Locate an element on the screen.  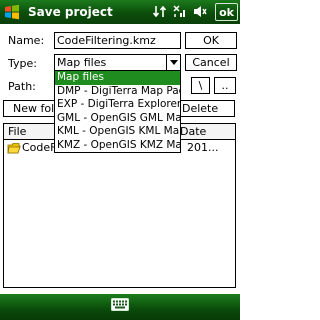
type-dropdown-value: Map files is located at coordinates (82, 62).